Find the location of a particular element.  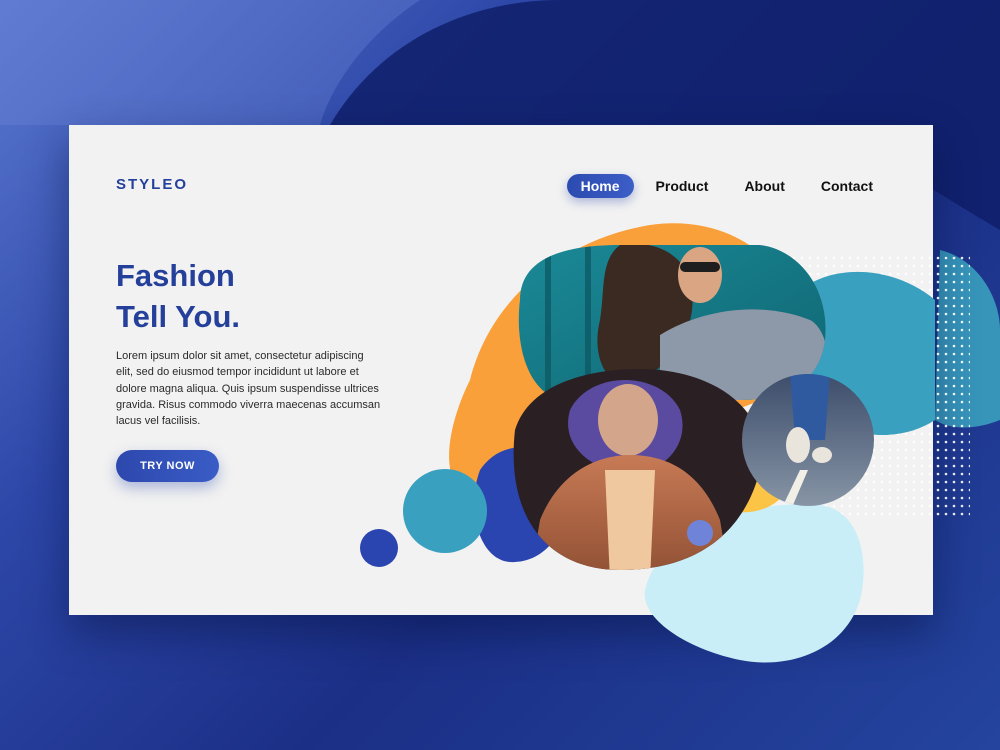

try-now-button: TRY NOW is located at coordinates (167, 466).